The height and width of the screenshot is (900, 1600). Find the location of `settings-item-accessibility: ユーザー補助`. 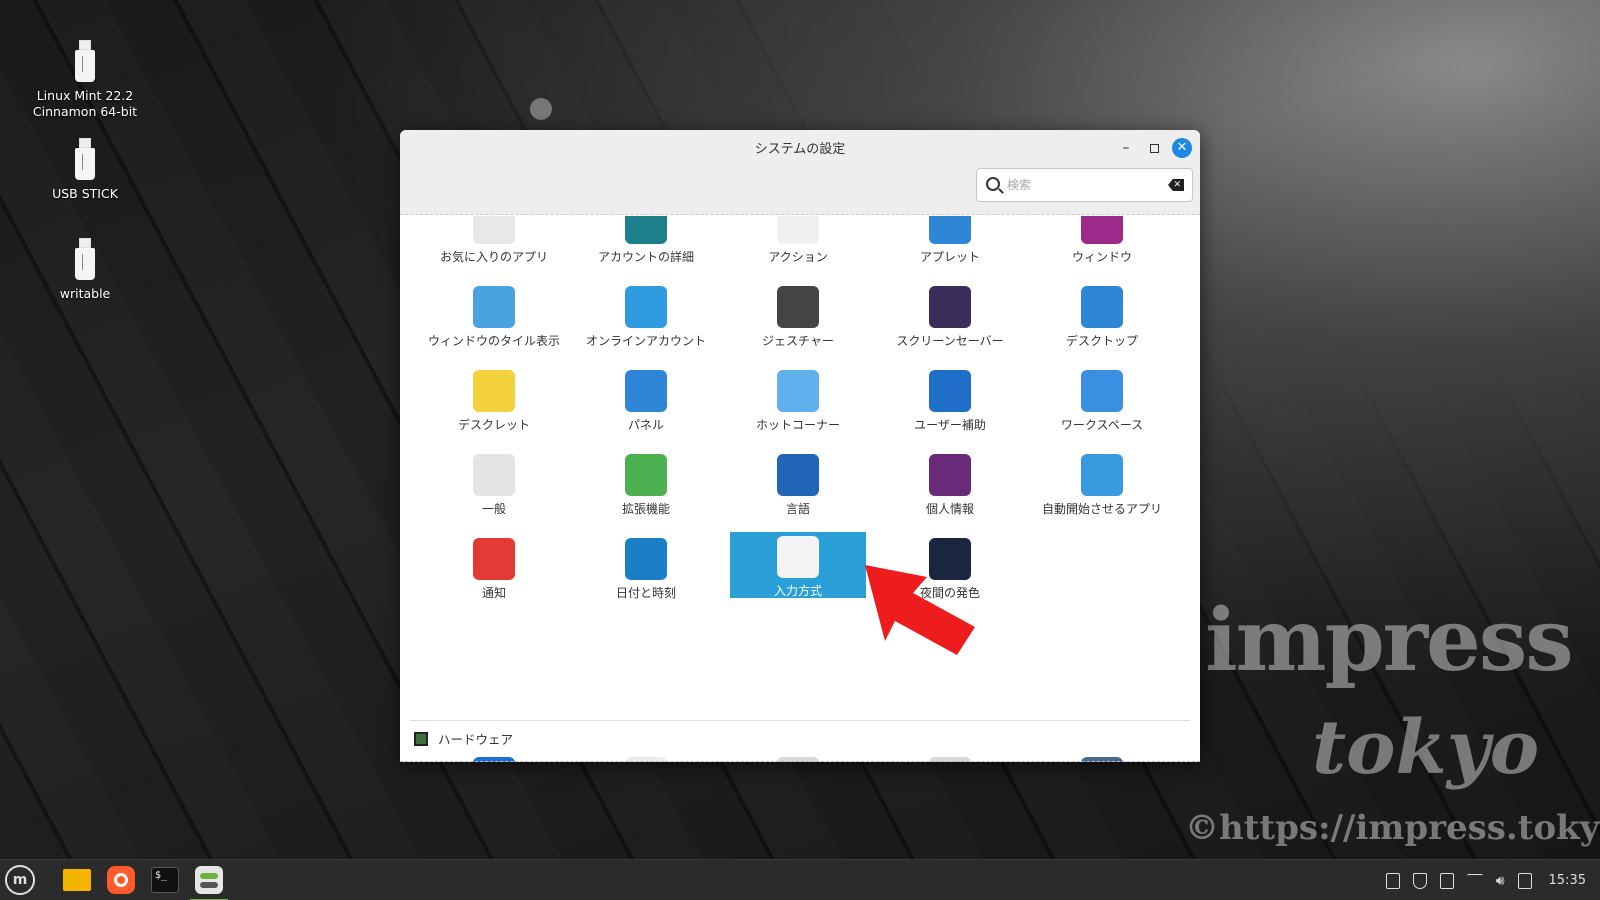

settings-item-accessibility: ユーザー補助 is located at coordinates (950, 406).